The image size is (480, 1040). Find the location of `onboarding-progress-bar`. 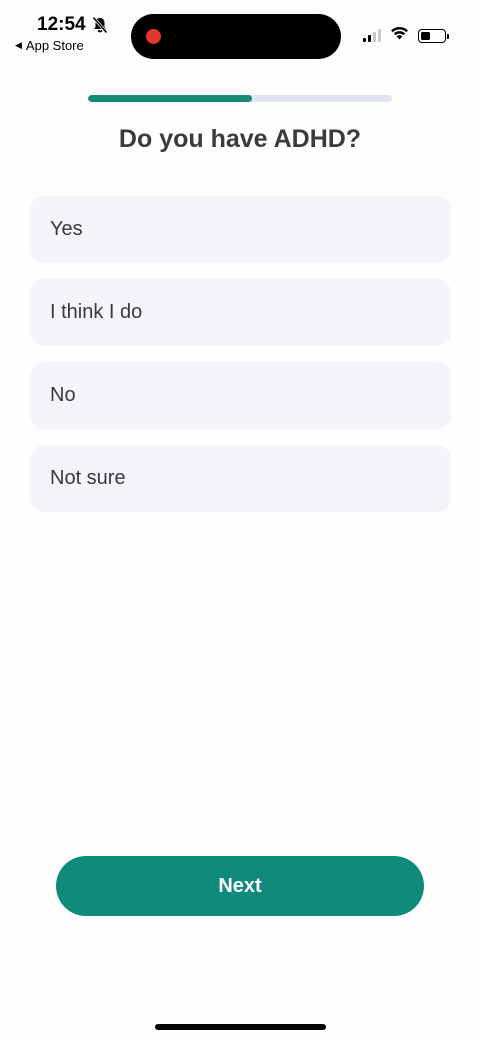

onboarding-progress-bar is located at coordinates (240, 98).